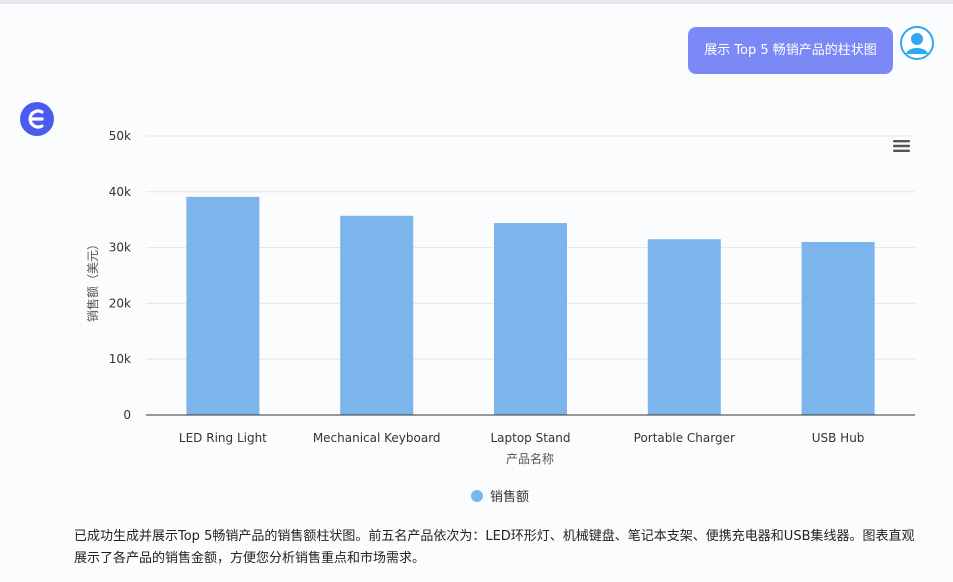 The image size is (953, 582). Describe the element at coordinates (917, 43) in the screenshot. I see `user-avatar-icon` at that location.